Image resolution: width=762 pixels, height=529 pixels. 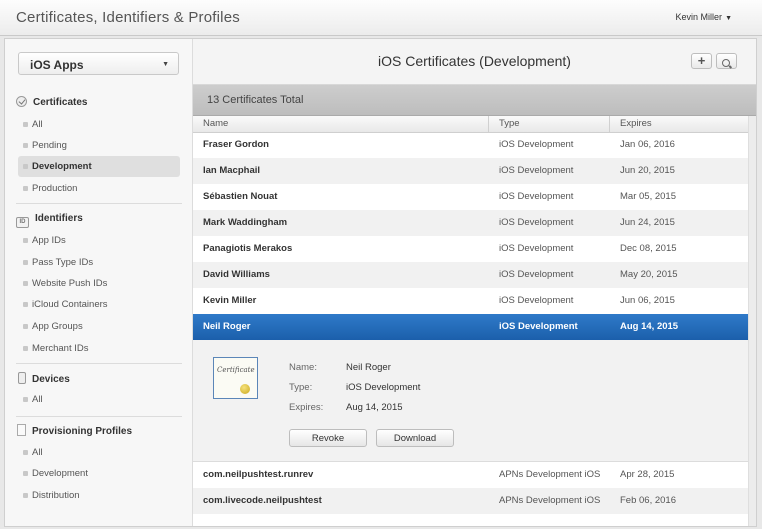 What do you see at coordinates (240, 196) in the screenshot?
I see `cell-name: Sébastien Nouat` at bounding box center [240, 196].